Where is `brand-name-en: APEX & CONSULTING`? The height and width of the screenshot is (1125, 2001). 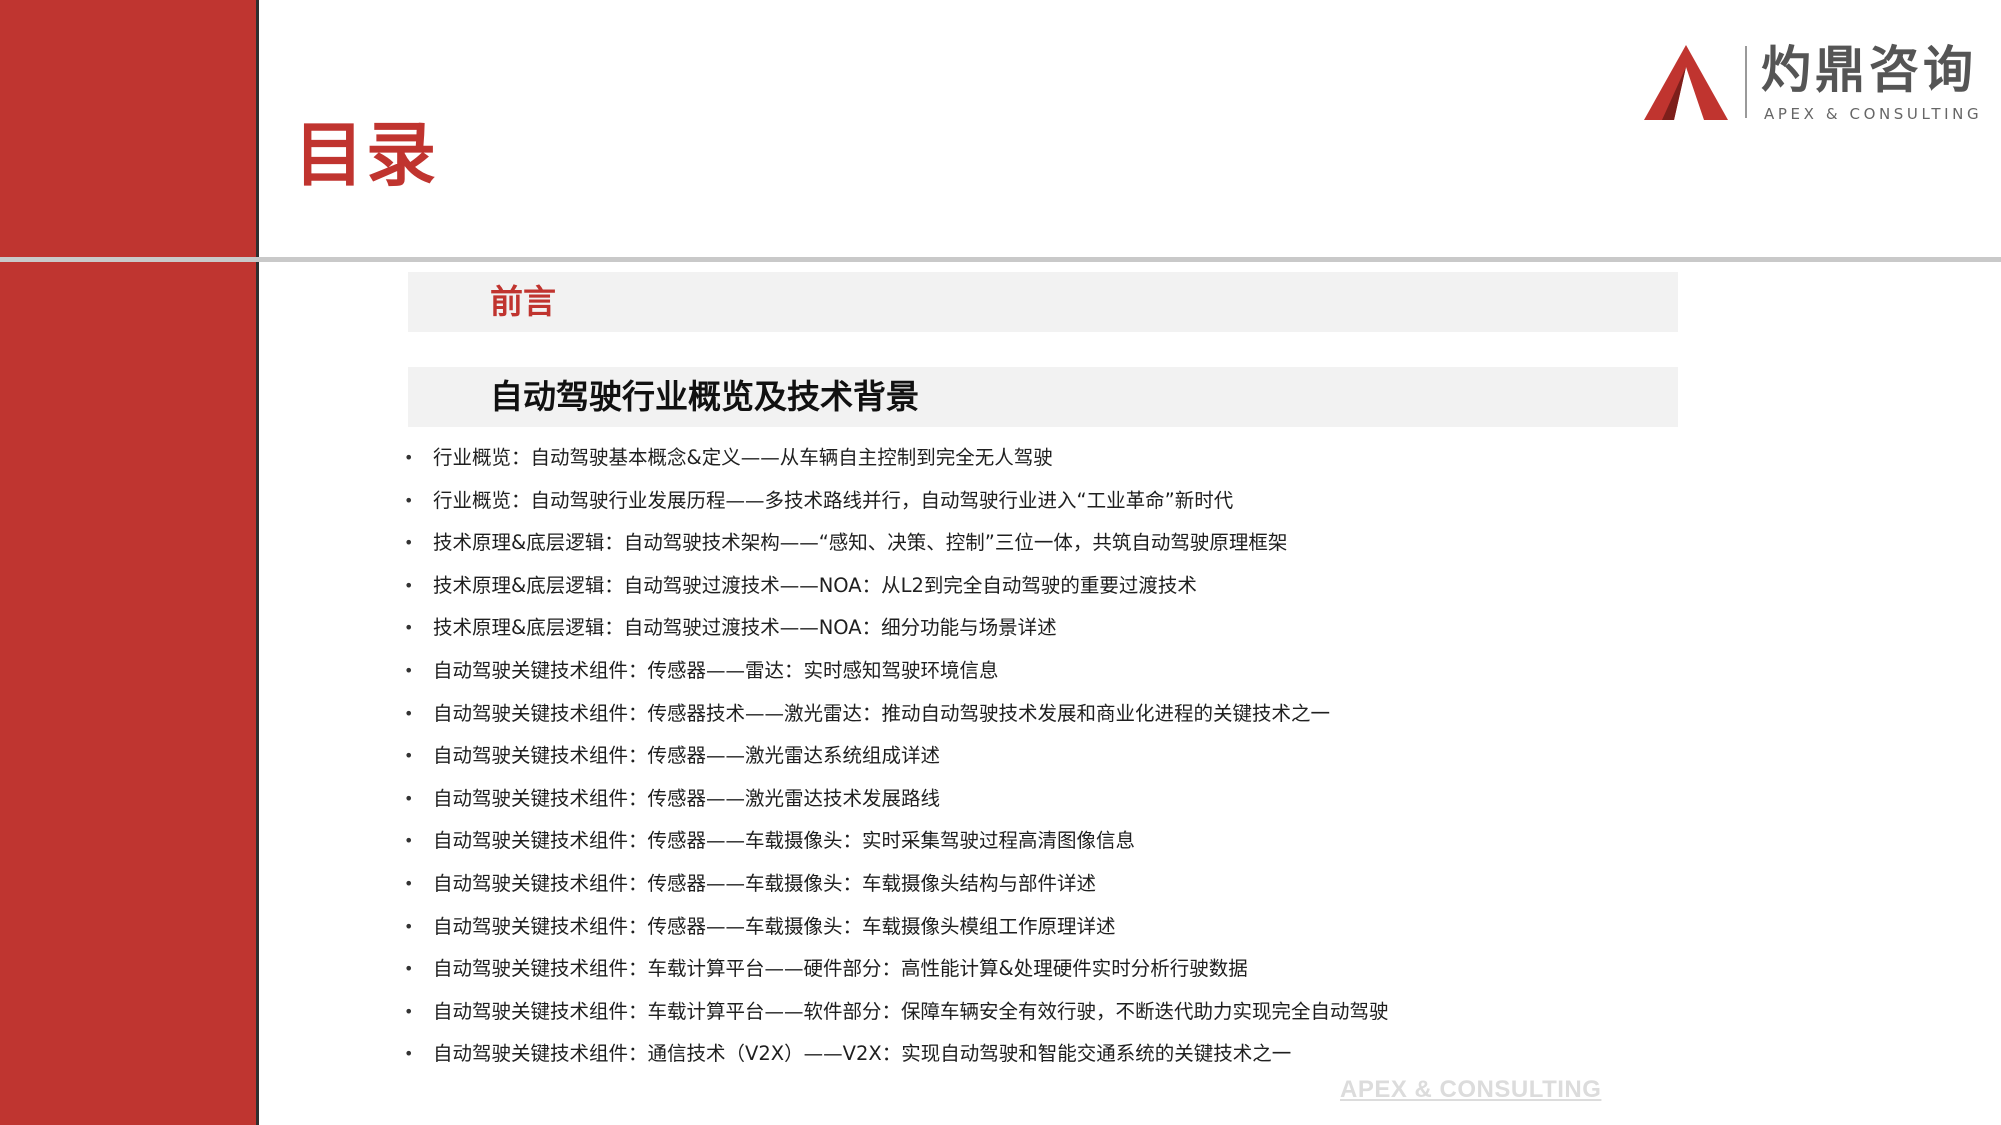
brand-name-en: APEX & CONSULTING is located at coordinates (1873, 114).